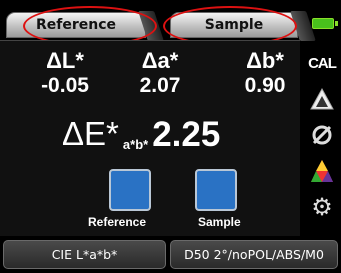 The height and width of the screenshot is (273, 341). Describe the element at coordinates (322, 171) in the screenshot. I see `color-palette-icon` at that location.